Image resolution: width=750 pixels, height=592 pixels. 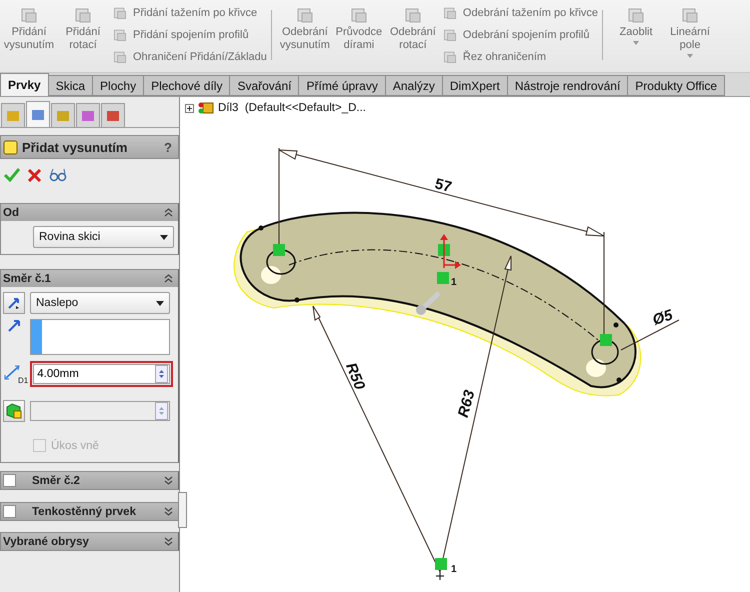 I want to click on section-header: Od, so click(x=89, y=212).